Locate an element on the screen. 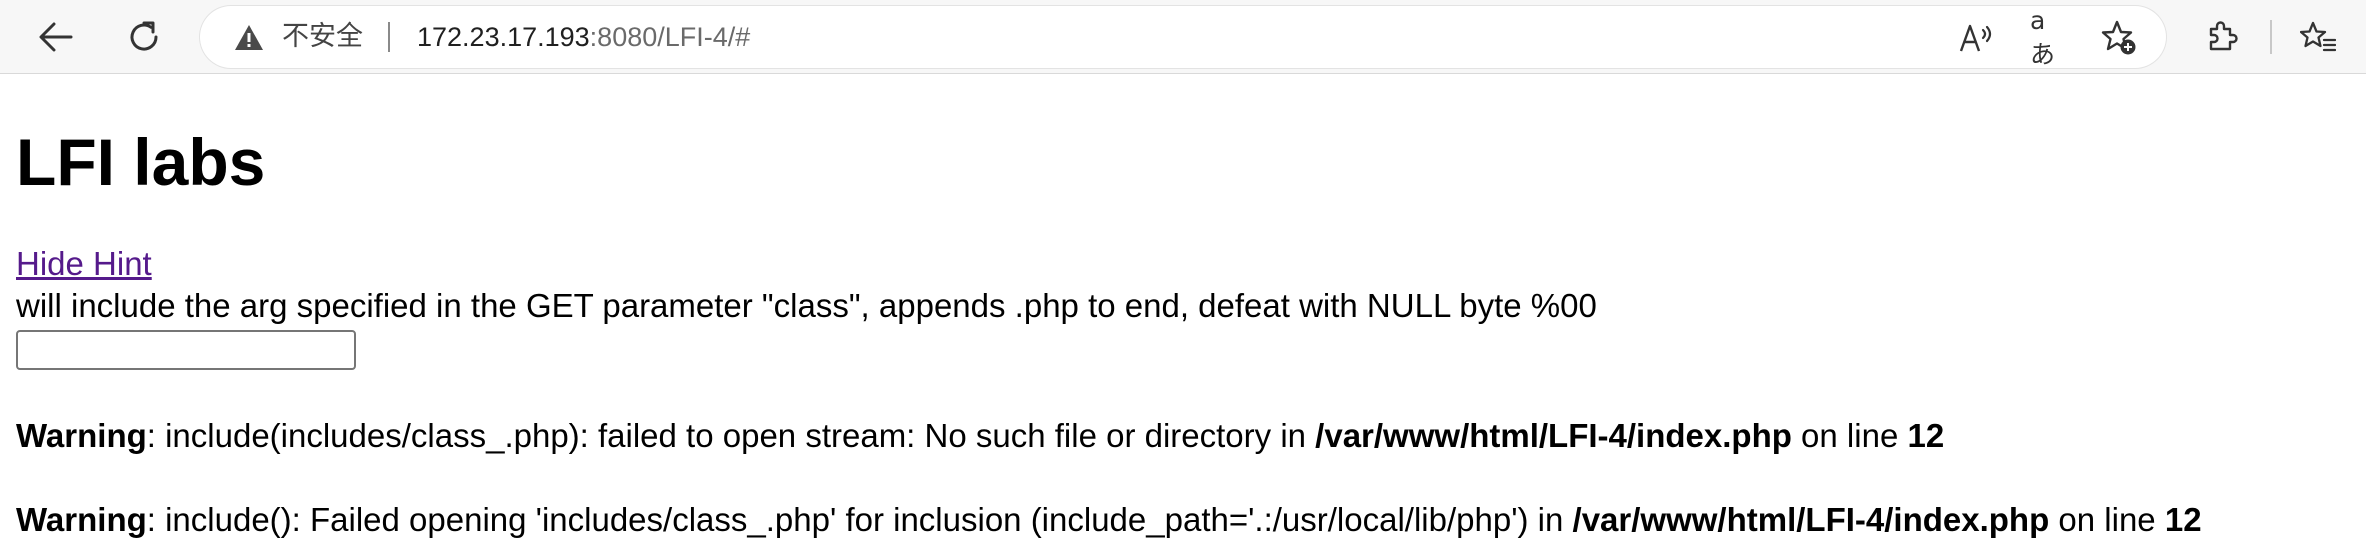 The height and width of the screenshot is (554, 2366). favorites-button is located at coordinates (2318, 37).